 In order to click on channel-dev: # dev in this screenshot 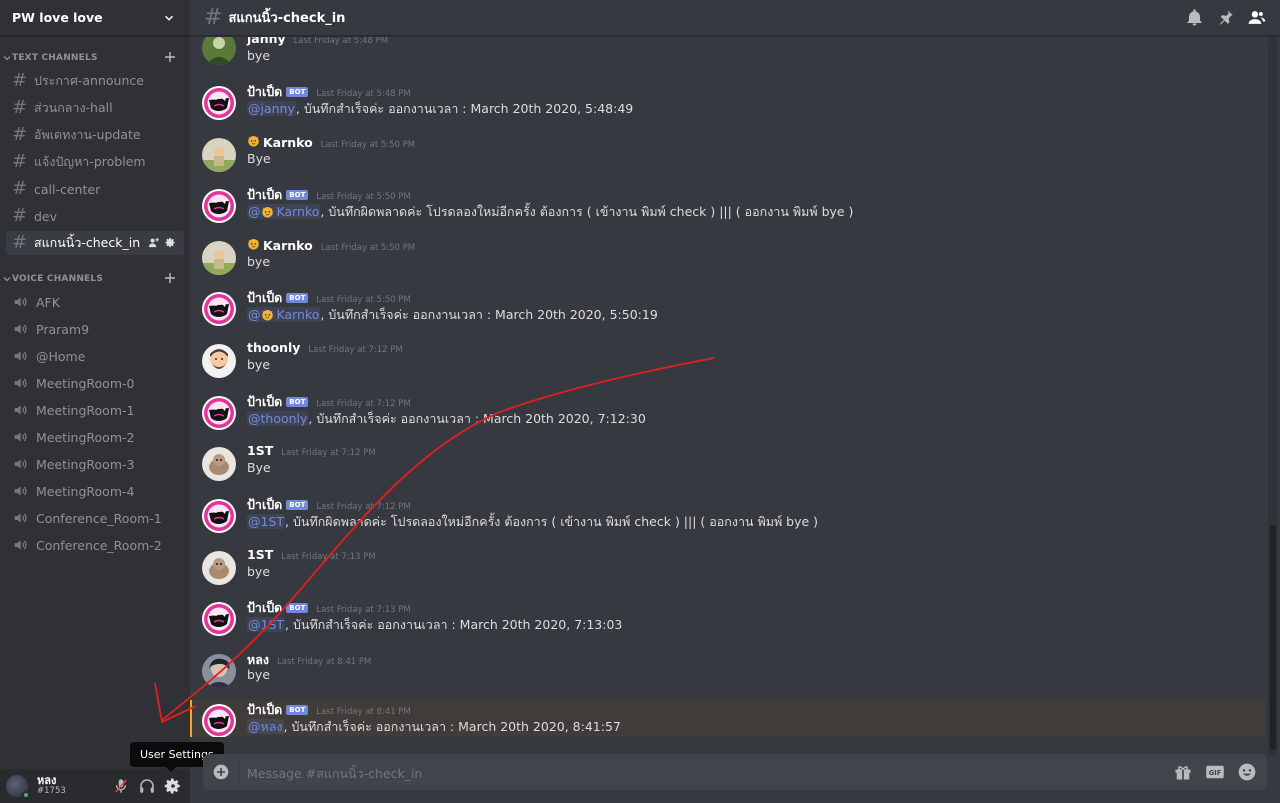, I will do `click(95, 216)`.